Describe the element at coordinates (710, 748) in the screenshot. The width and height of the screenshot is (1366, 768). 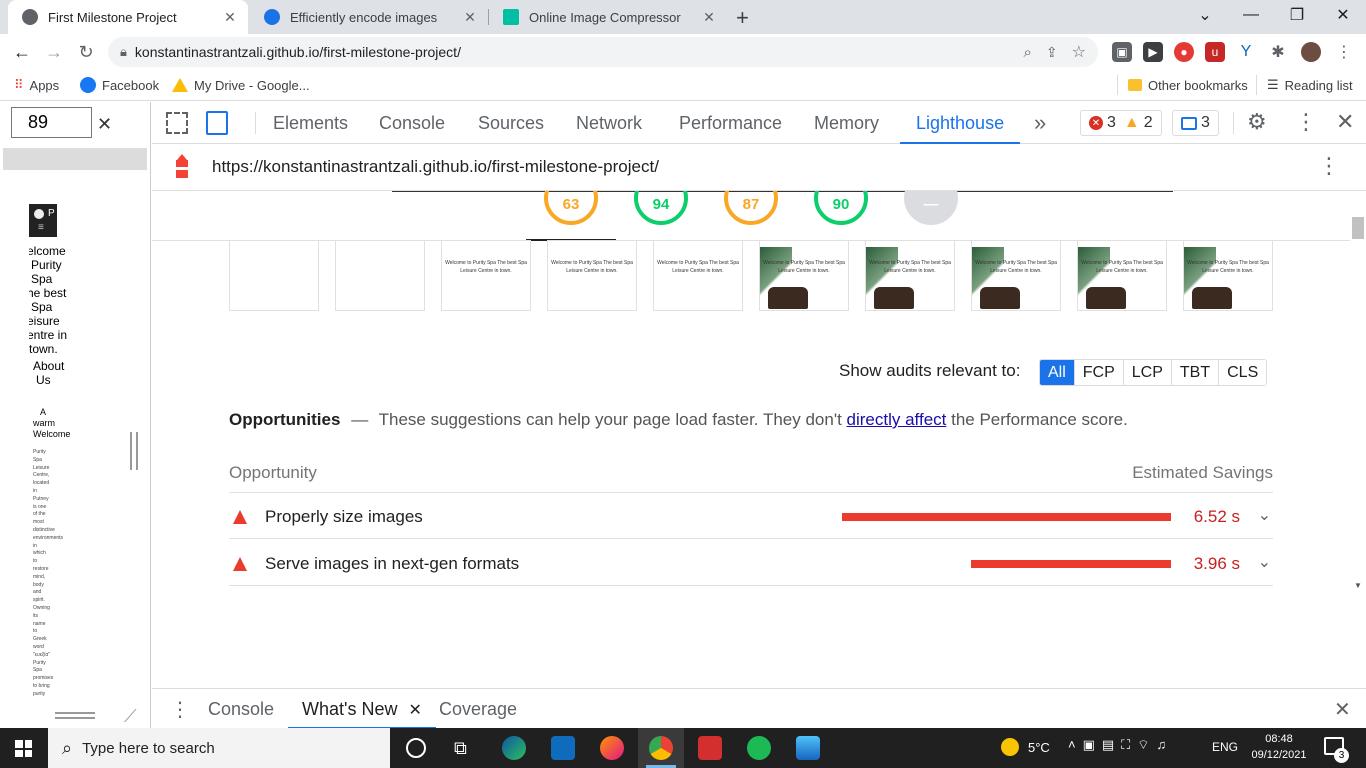
I see `acrobat-icon` at that location.